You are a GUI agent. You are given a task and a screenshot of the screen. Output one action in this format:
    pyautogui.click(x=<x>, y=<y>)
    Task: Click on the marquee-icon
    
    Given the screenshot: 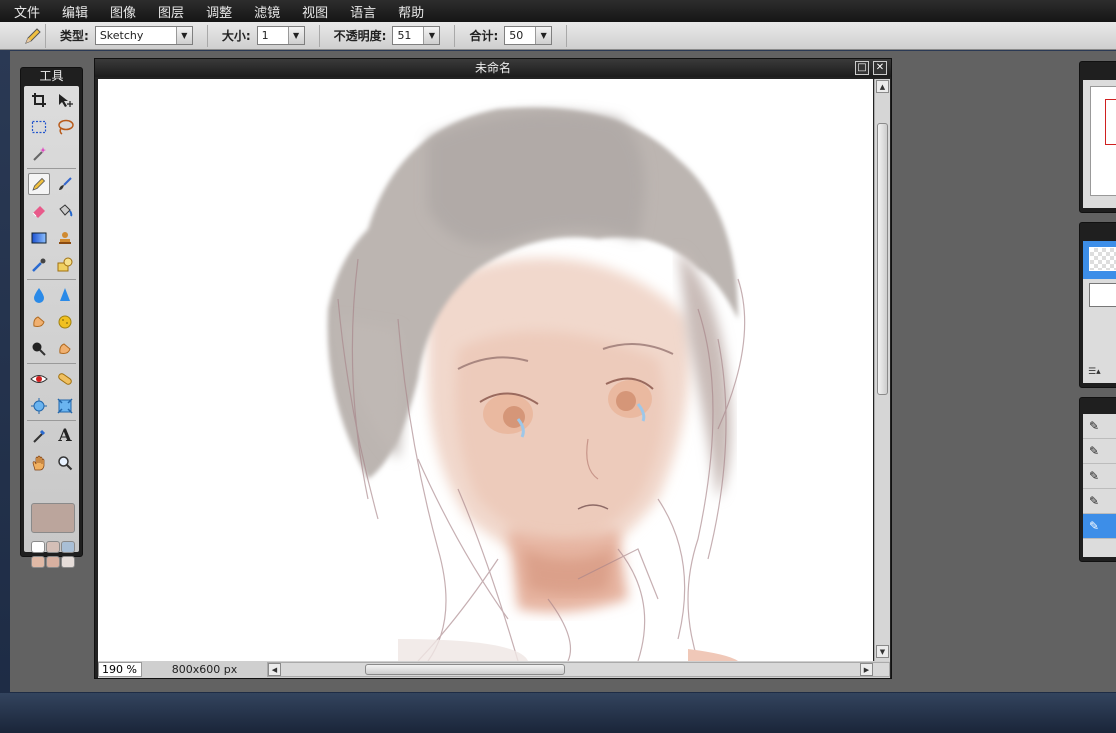 What is the action you would take?
    pyautogui.click(x=39, y=127)
    